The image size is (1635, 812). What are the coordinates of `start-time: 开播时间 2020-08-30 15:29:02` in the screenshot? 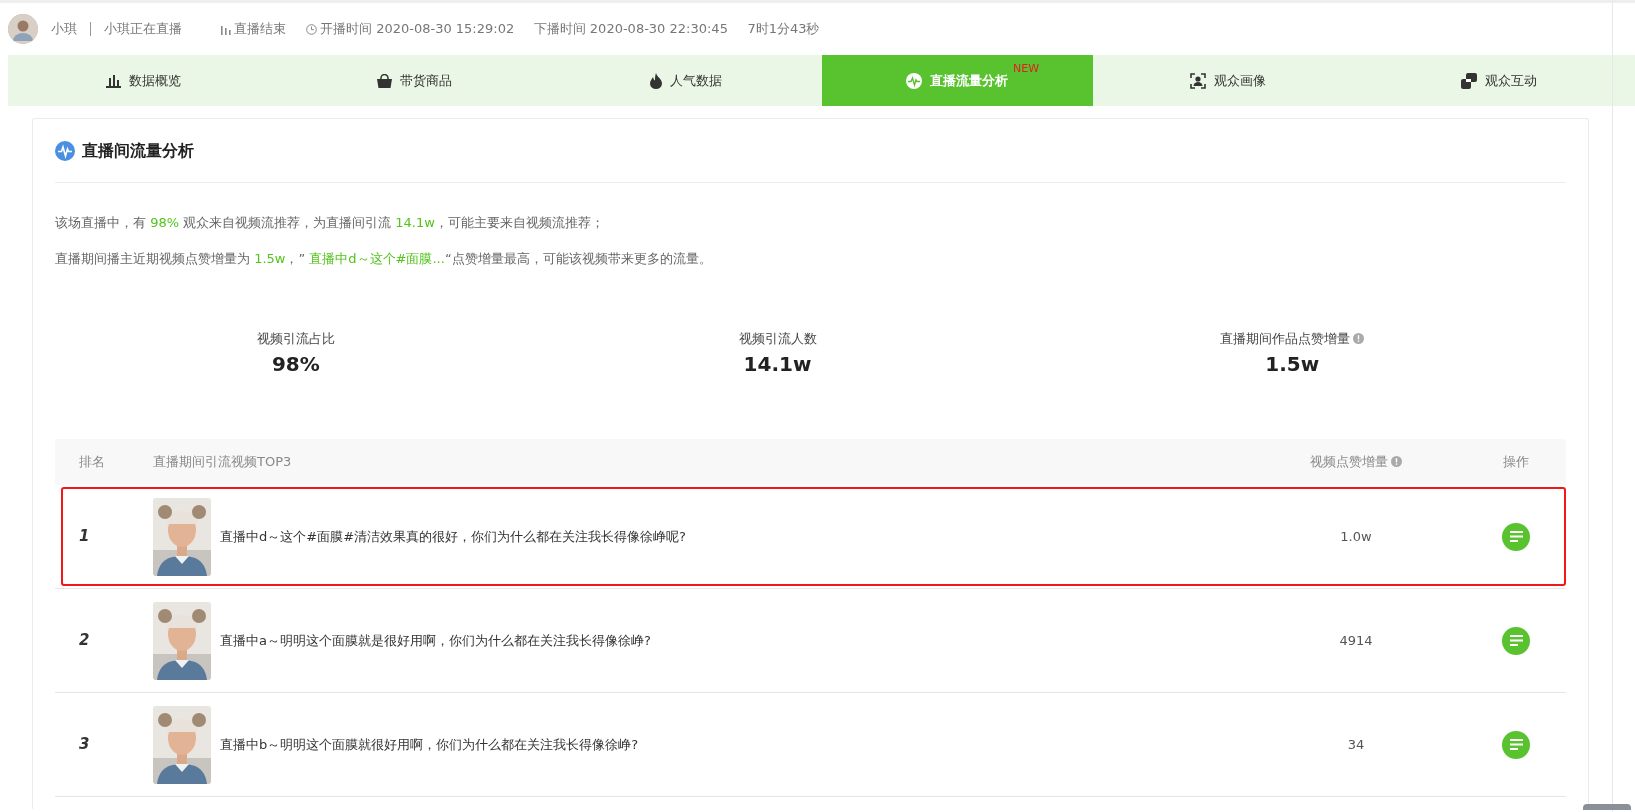 It's located at (417, 29).